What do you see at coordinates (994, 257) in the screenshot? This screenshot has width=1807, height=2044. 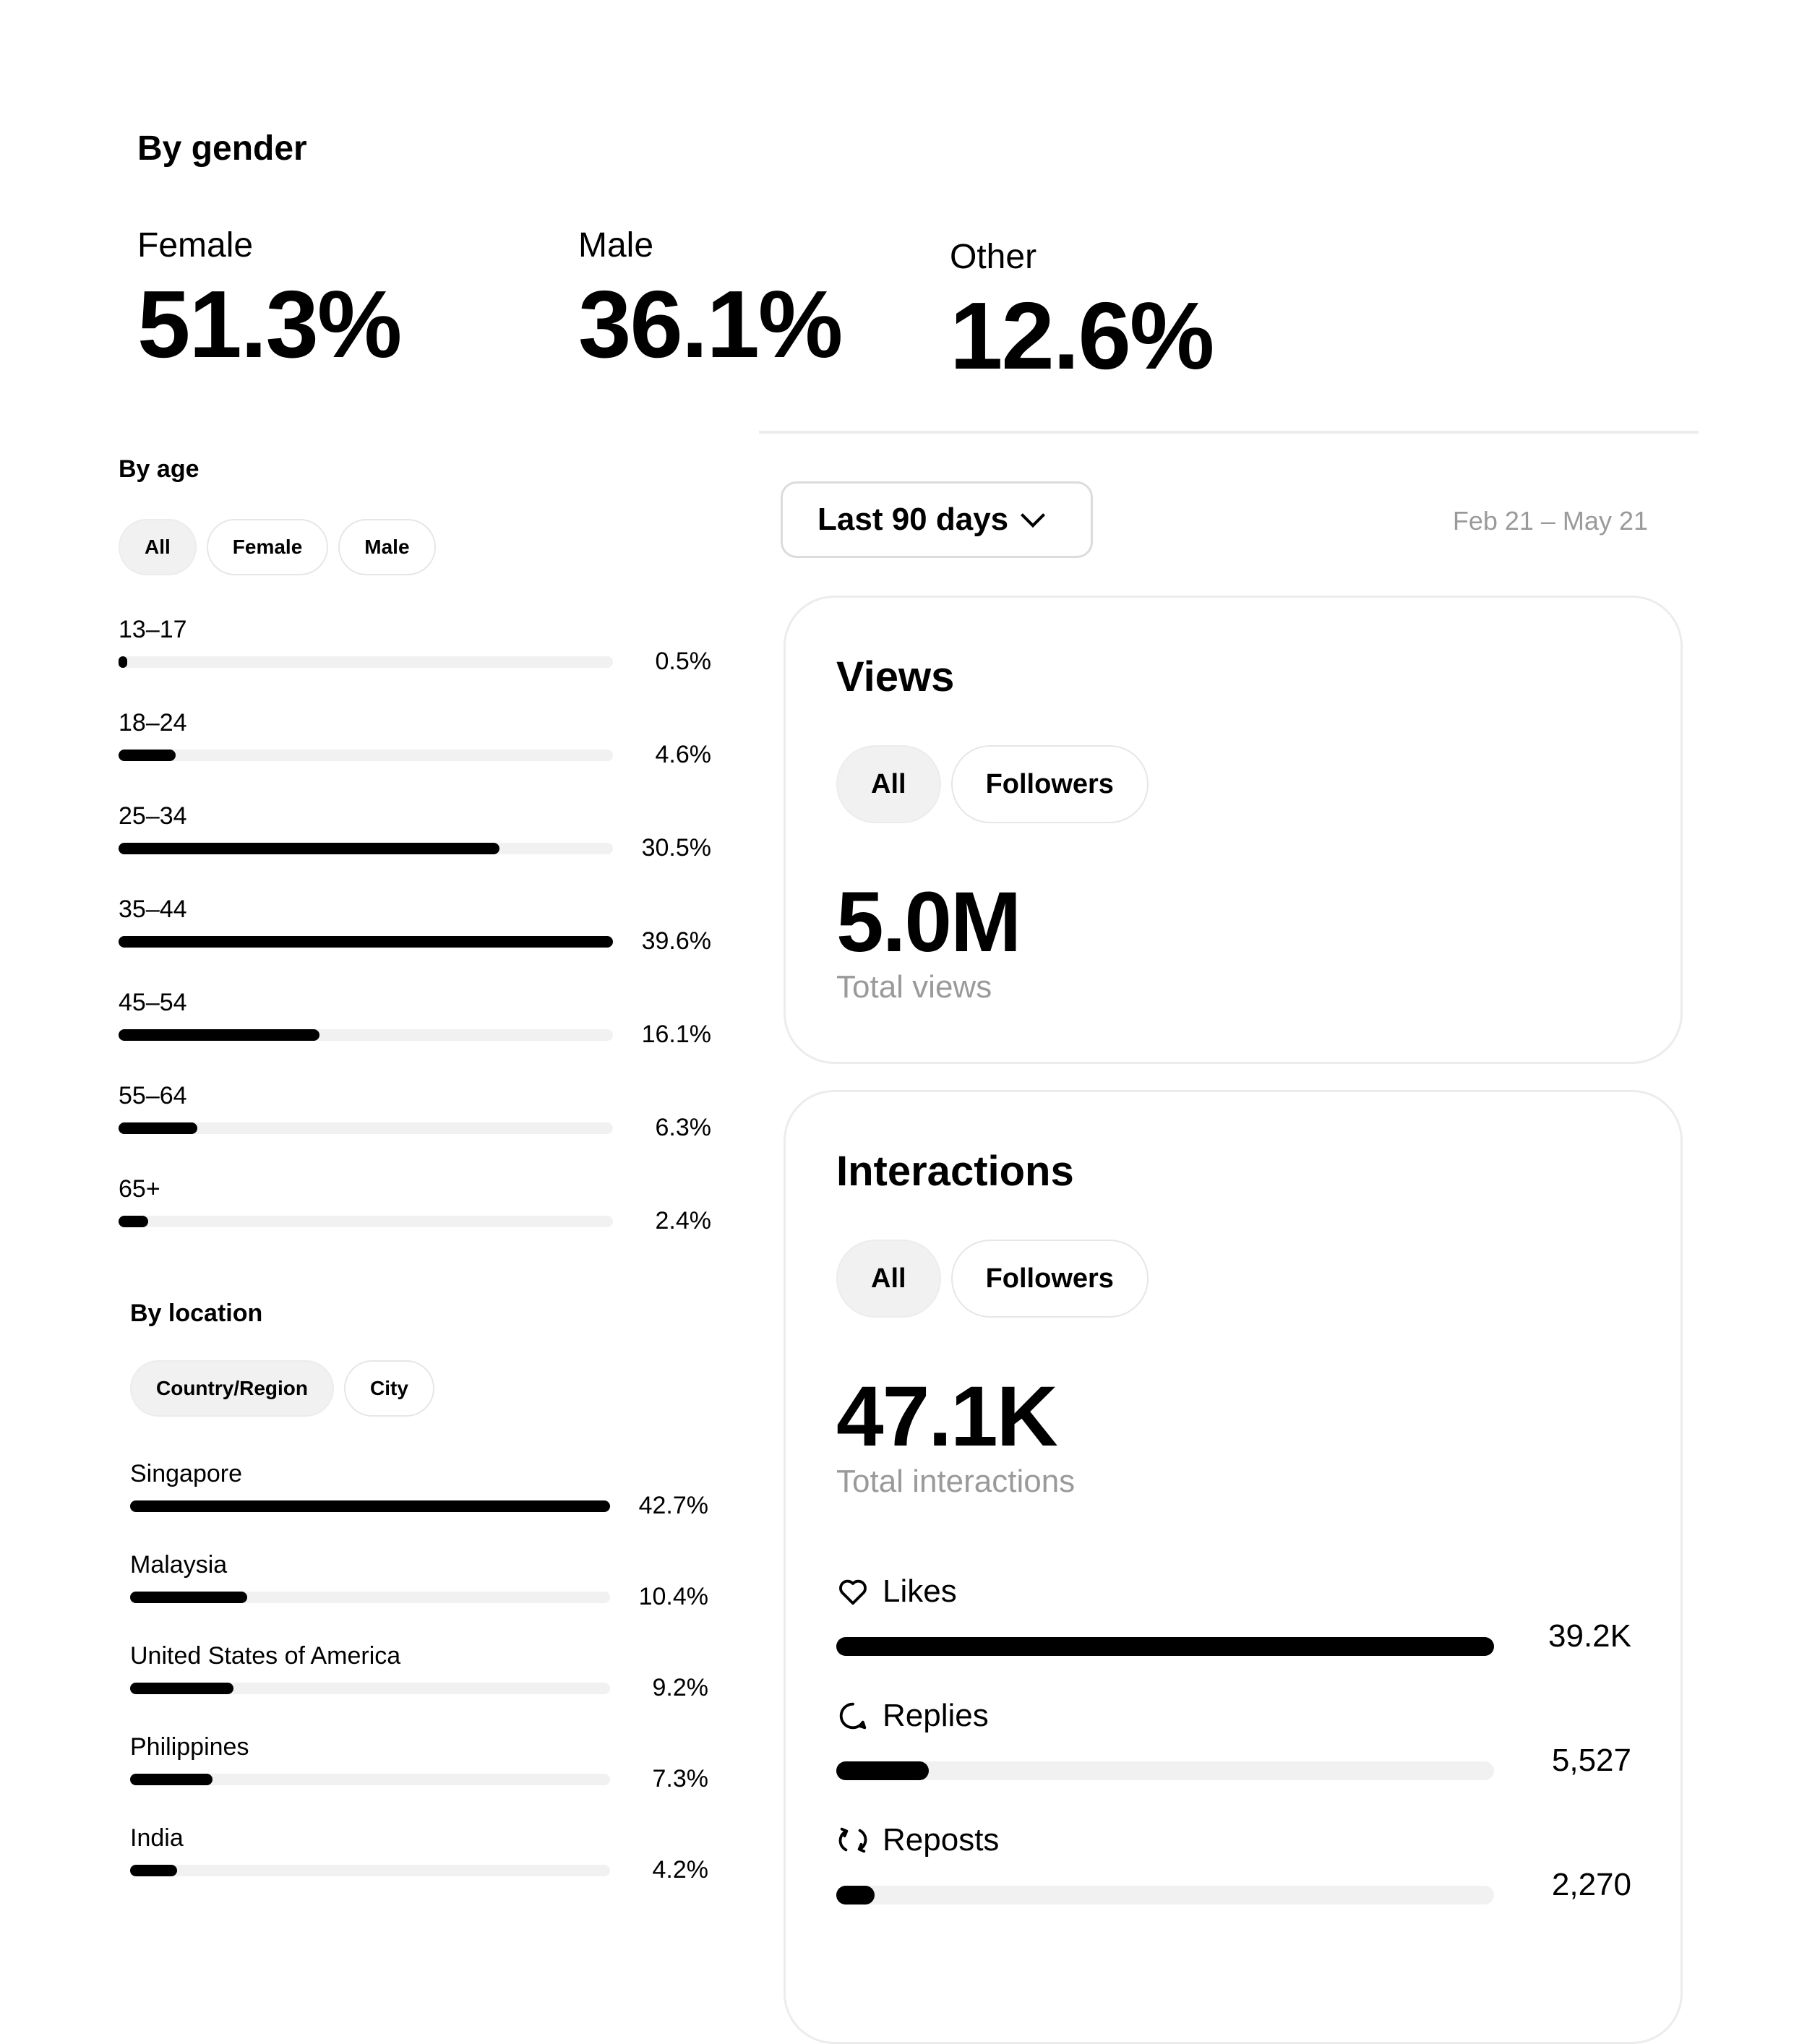 I see `gender-label: Other` at bounding box center [994, 257].